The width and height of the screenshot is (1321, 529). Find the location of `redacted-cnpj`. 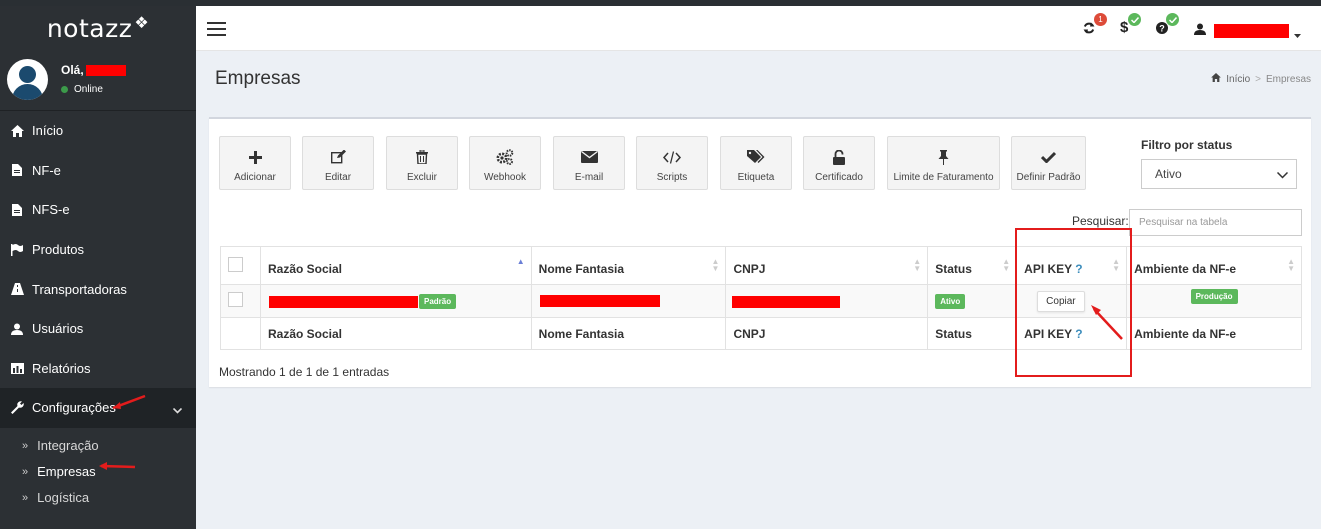

redacted-cnpj is located at coordinates (786, 302).